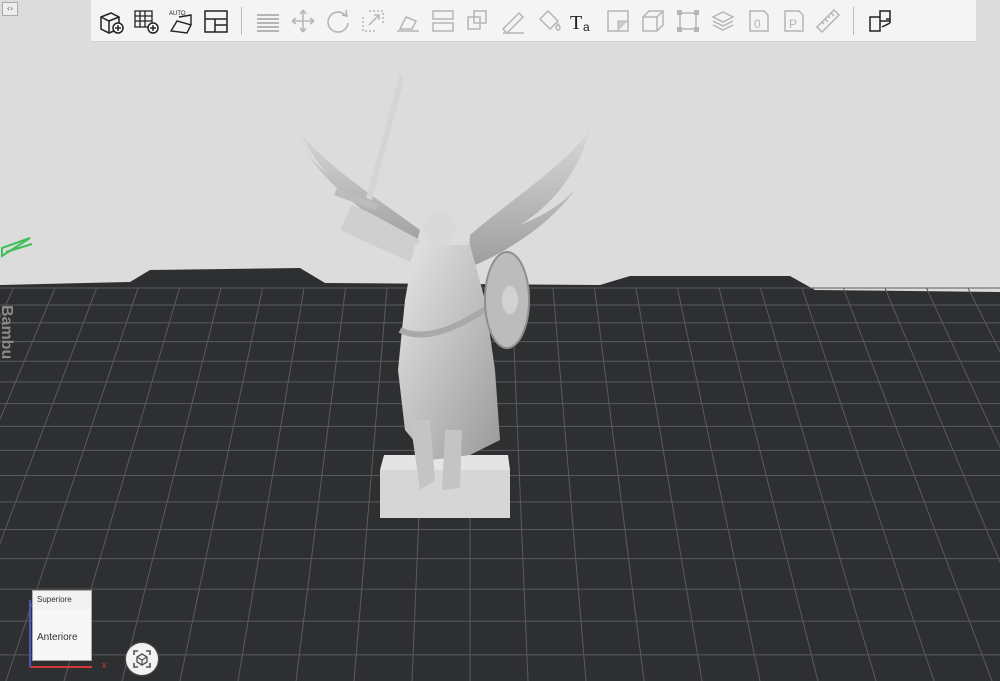  I want to click on camera-reset-icon, so click(142, 659).